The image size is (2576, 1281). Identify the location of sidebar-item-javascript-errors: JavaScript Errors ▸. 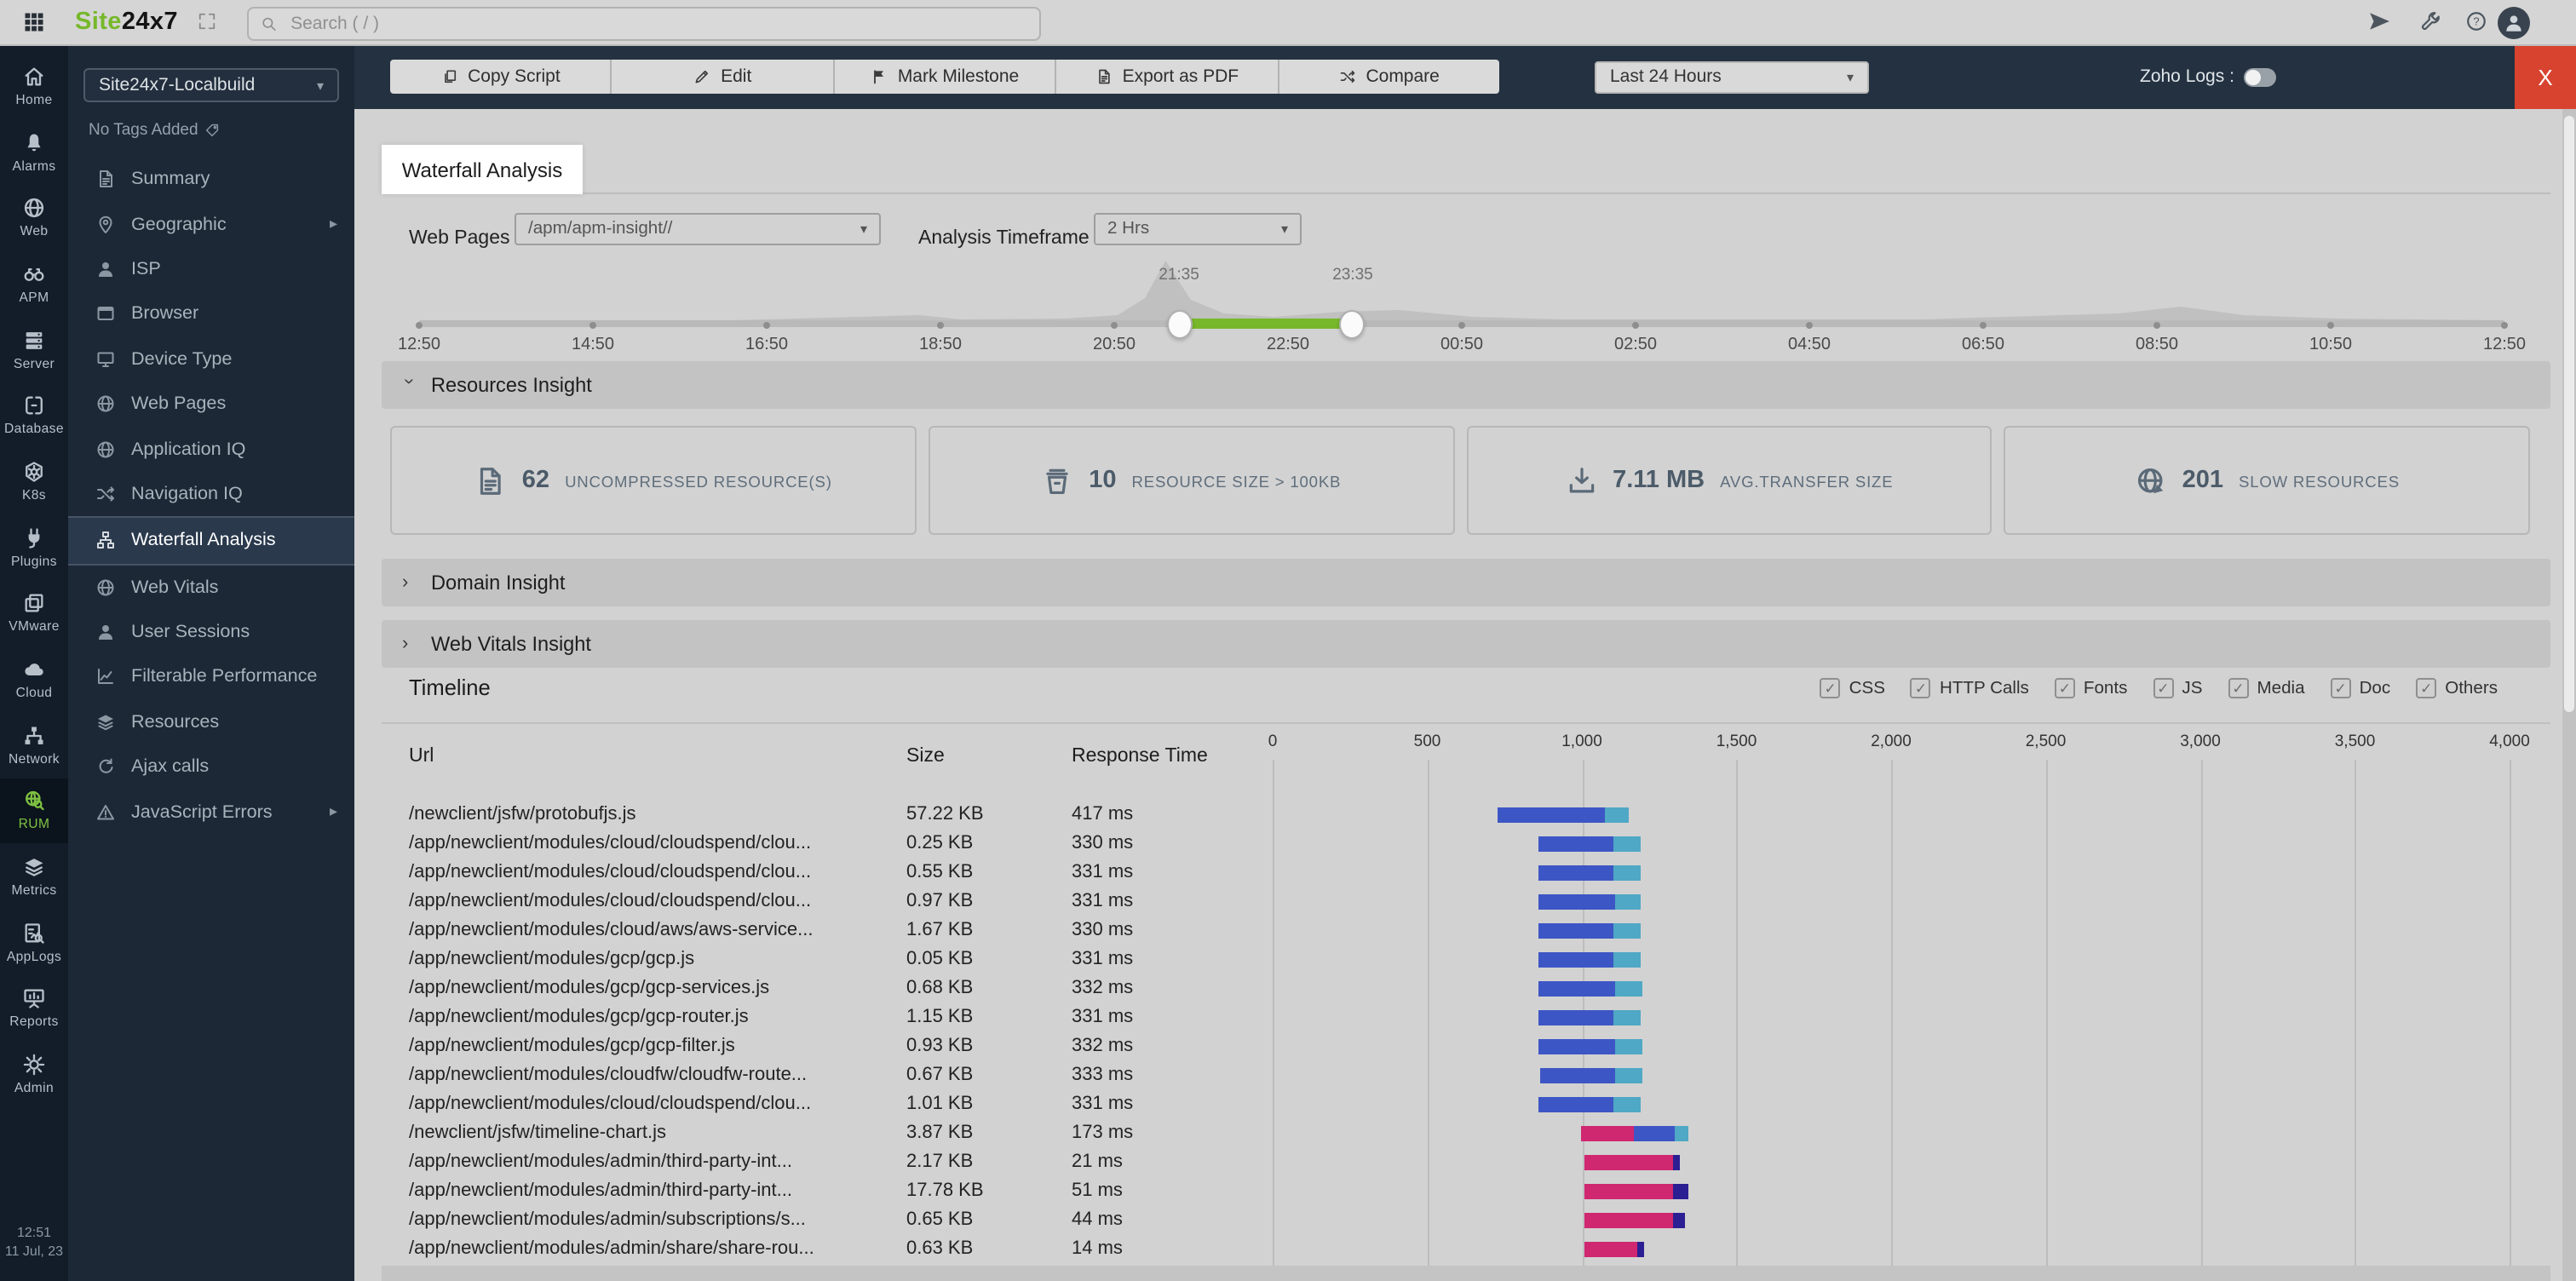
(211, 812).